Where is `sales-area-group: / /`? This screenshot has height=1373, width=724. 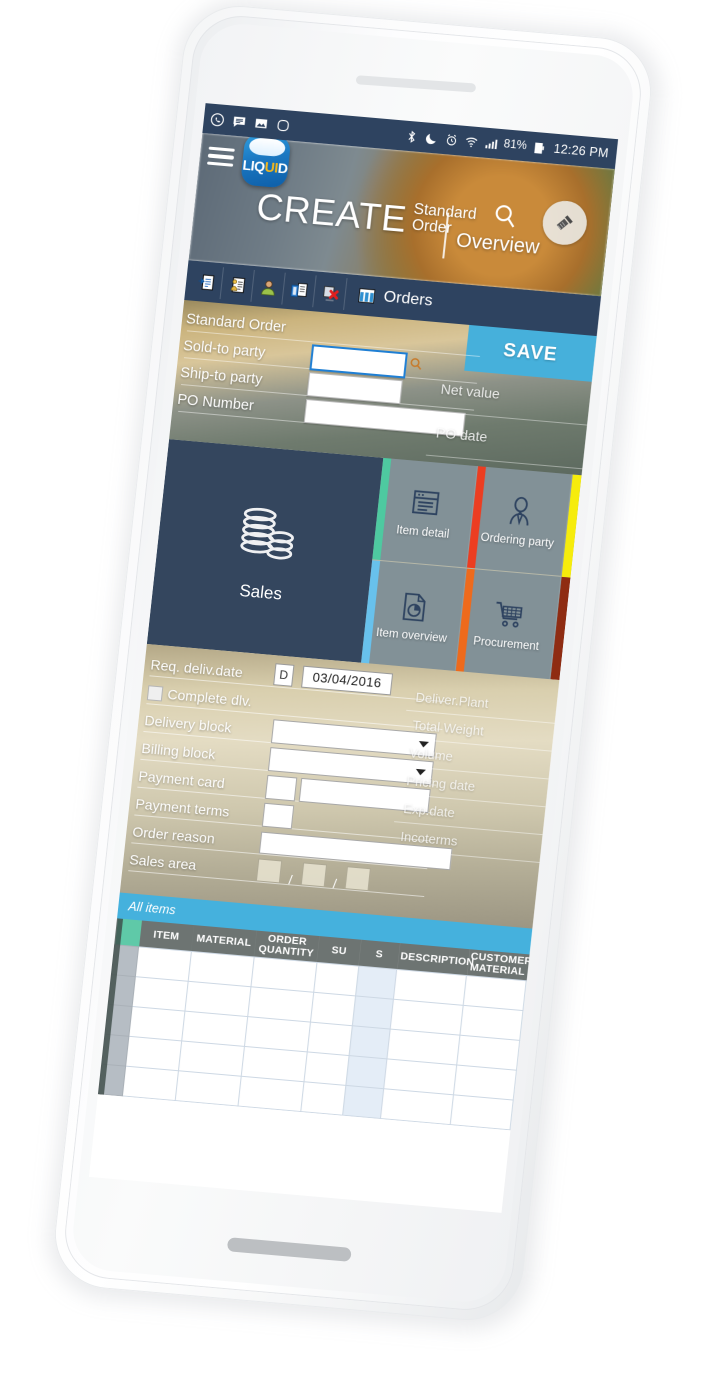 sales-area-group: / / is located at coordinates (313, 877).